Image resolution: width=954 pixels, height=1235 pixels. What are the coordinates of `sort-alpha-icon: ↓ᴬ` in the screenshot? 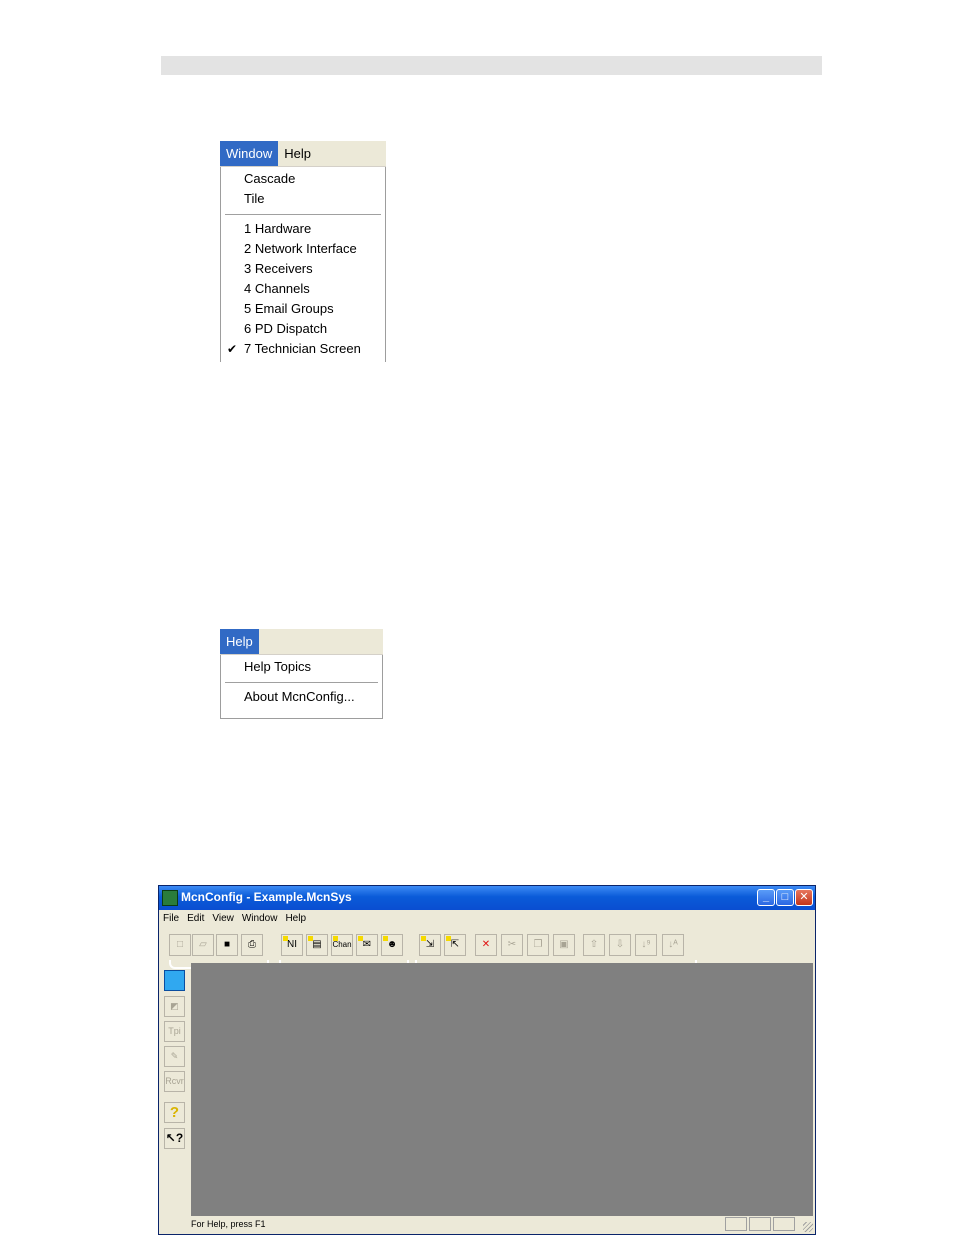 It's located at (673, 944).